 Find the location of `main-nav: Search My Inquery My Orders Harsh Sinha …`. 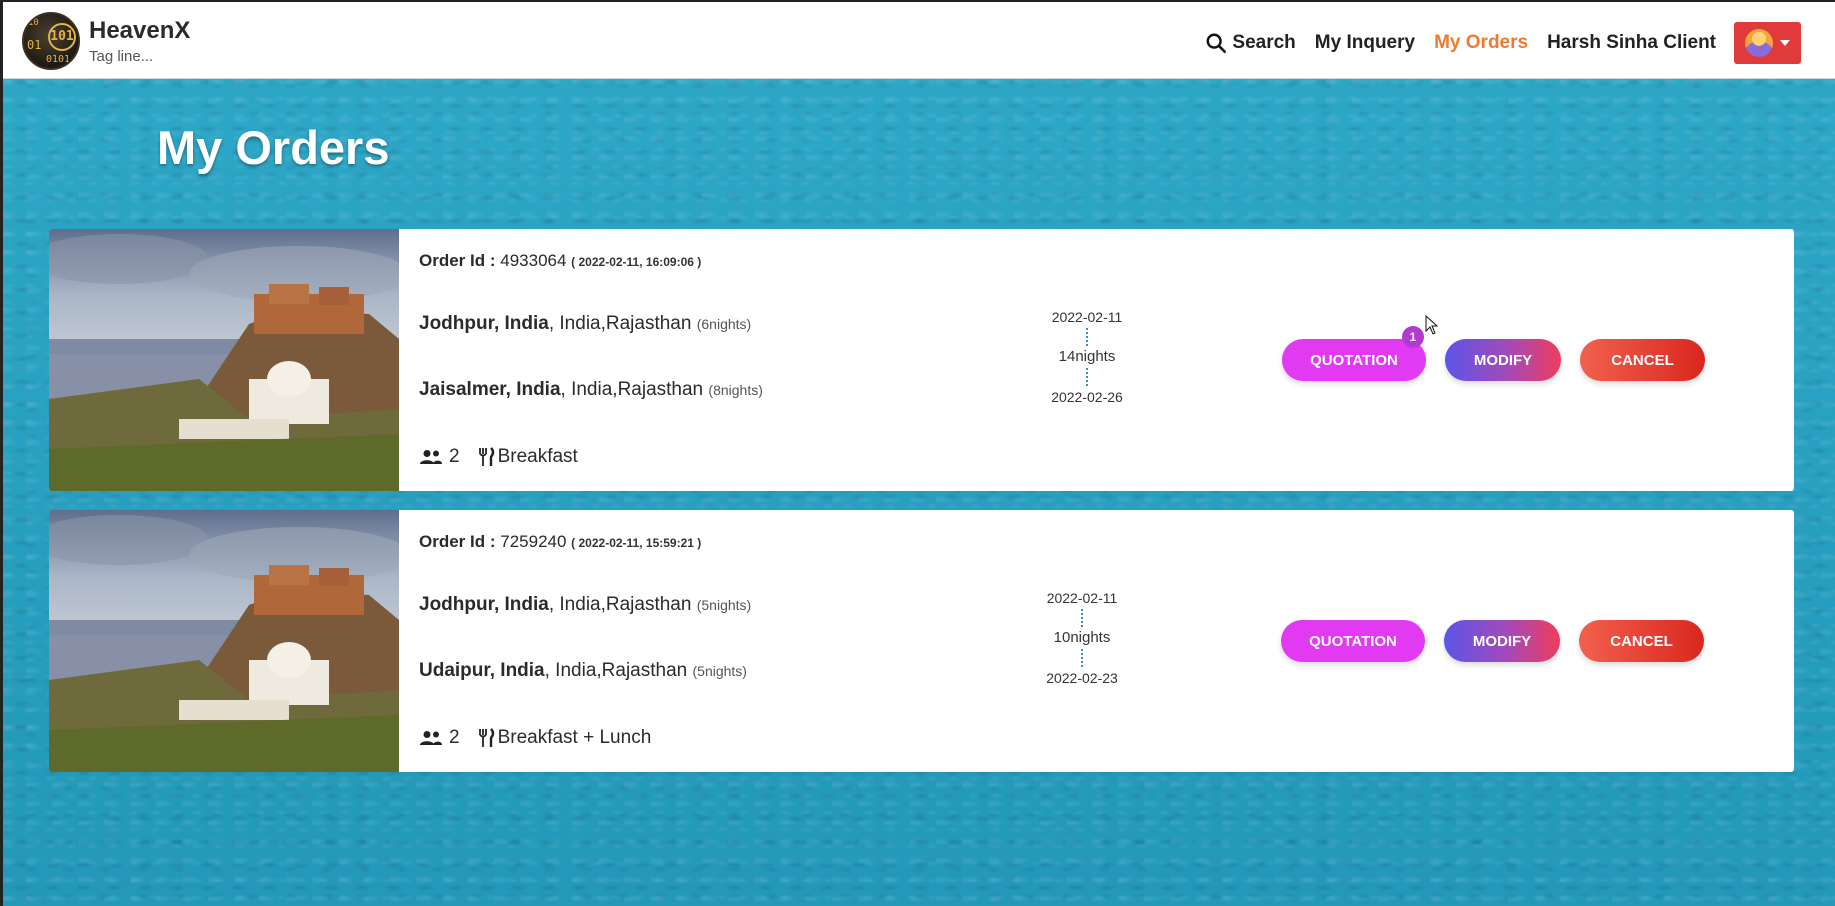

main-nav: Search My Inquery My Orders Harsh Sinha … is located at coordinates (1493, 43).